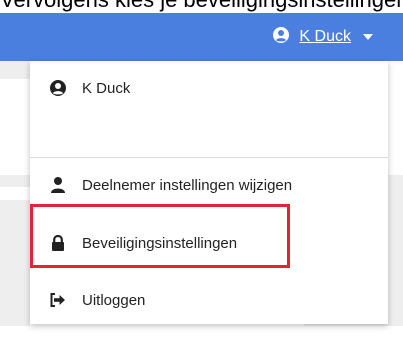  I want to click on menu-divider, so click(209, 157).